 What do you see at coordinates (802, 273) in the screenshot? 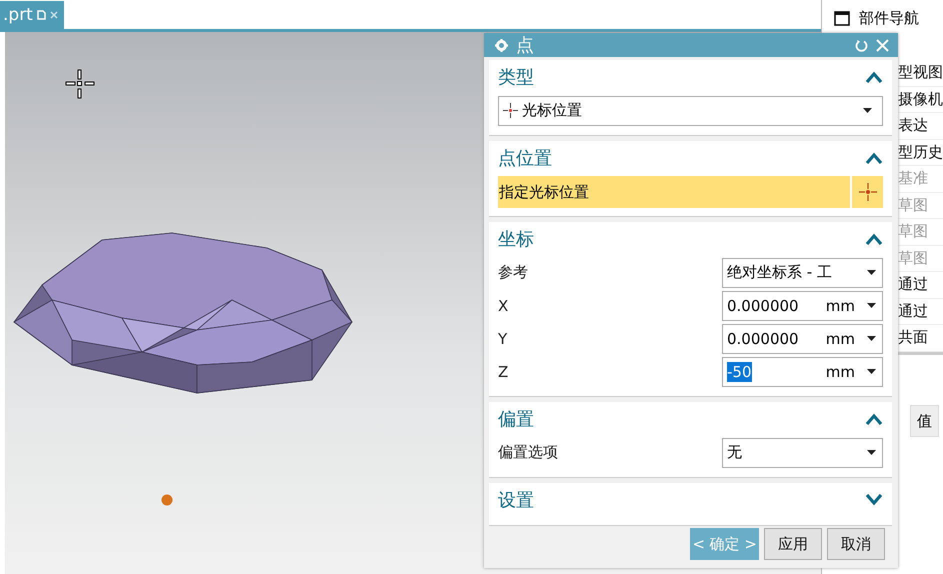
I see `select-field: 绝对坐标系 - 工` at bounding box center [802, 273].